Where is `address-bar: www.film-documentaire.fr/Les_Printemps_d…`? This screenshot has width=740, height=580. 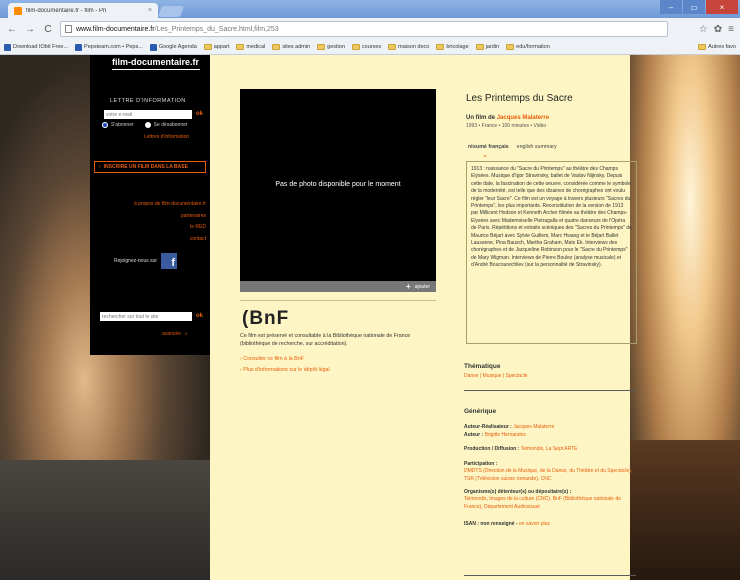 address-bar: www.film-documentaire.fr/Les_Printemps_d… is located at coordinates (364, 29).